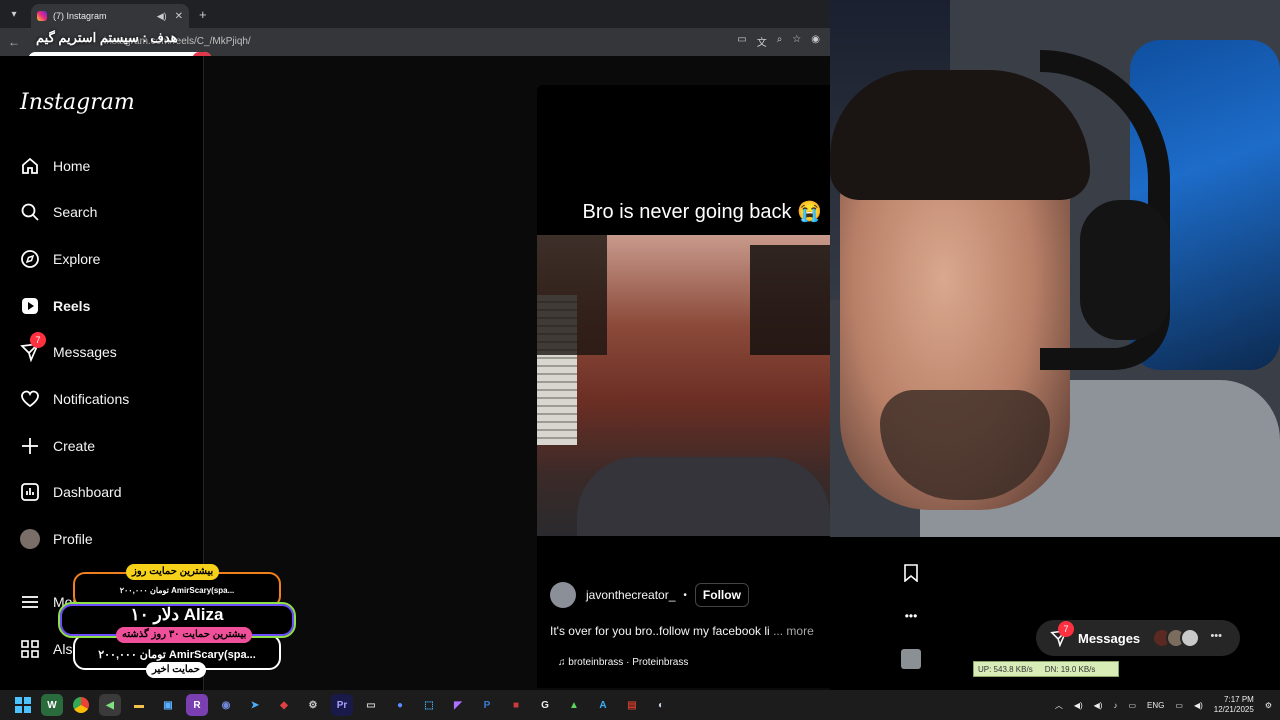 This screenshot has height=720, width=1280. Describe the element at coordinates (661, 705) in the screenshot. I see `steam-icon: ◐` at that location.